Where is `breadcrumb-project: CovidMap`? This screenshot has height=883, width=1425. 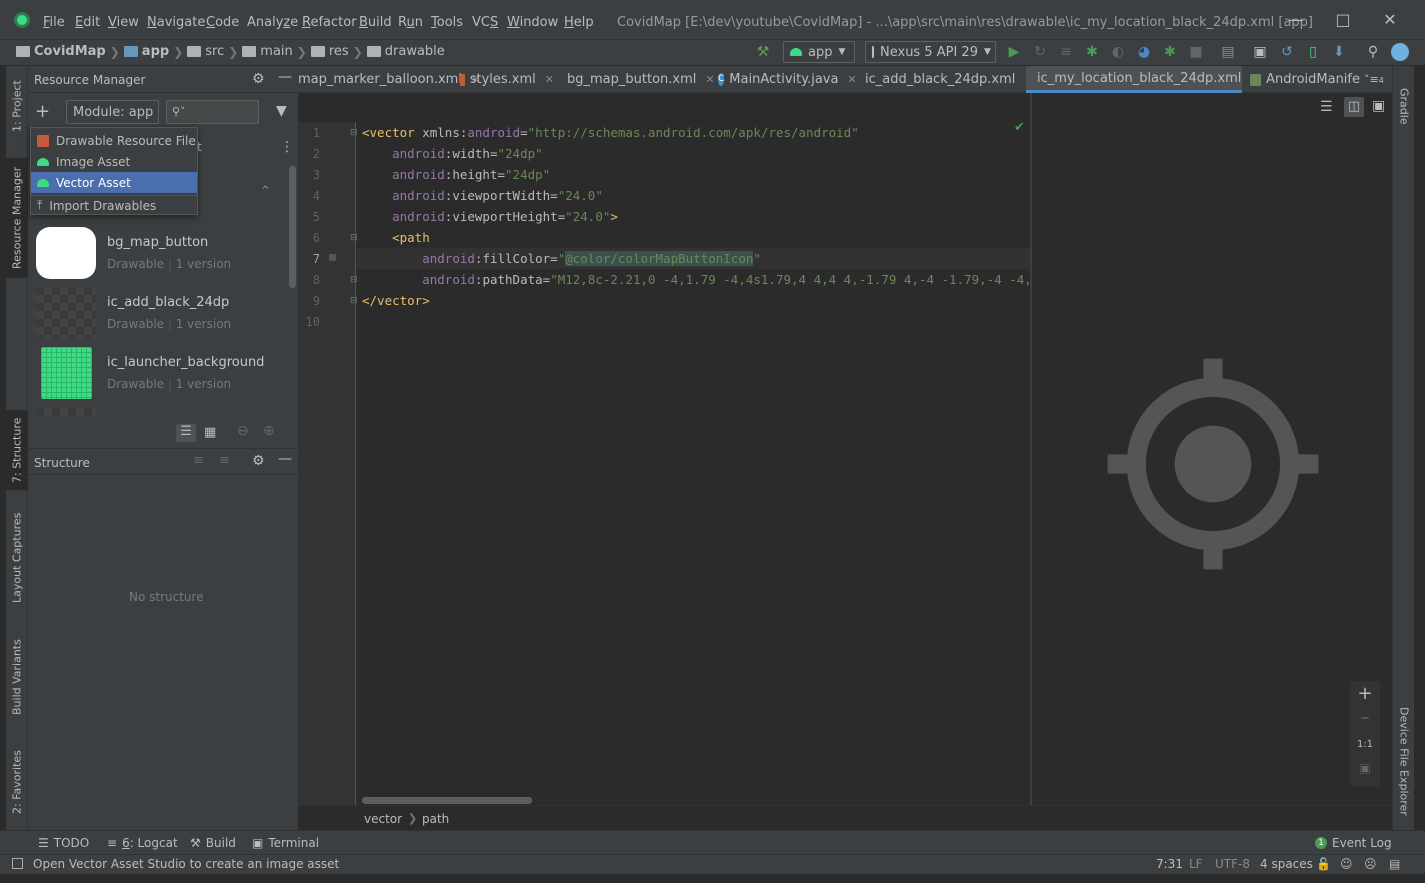
breadcrumb-project: CovidMap is located at coordinates (70, 51).